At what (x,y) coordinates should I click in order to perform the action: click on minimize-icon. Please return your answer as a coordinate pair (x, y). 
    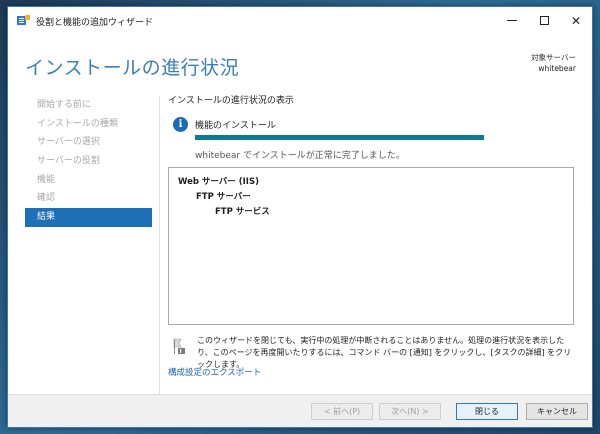
    Looking at the image, I should click on (512, 20).